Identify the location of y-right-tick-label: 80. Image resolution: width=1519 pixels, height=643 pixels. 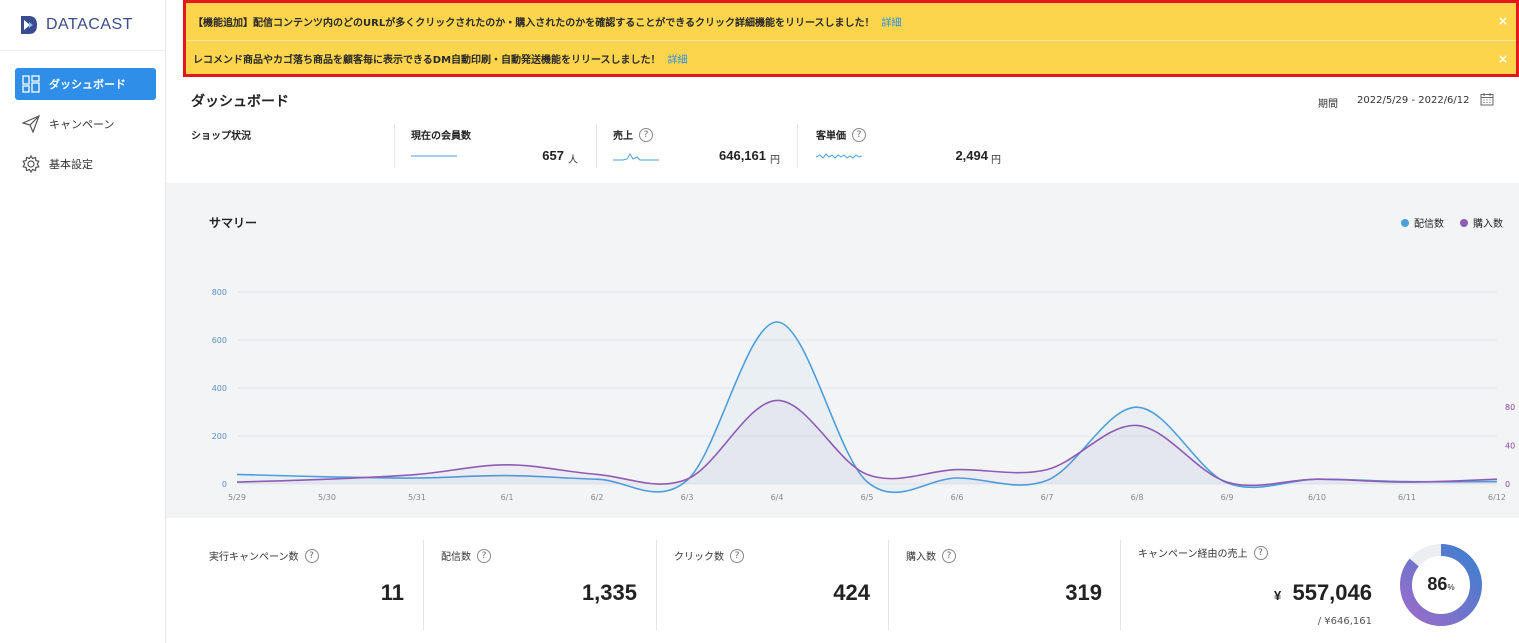
(1510, 407).